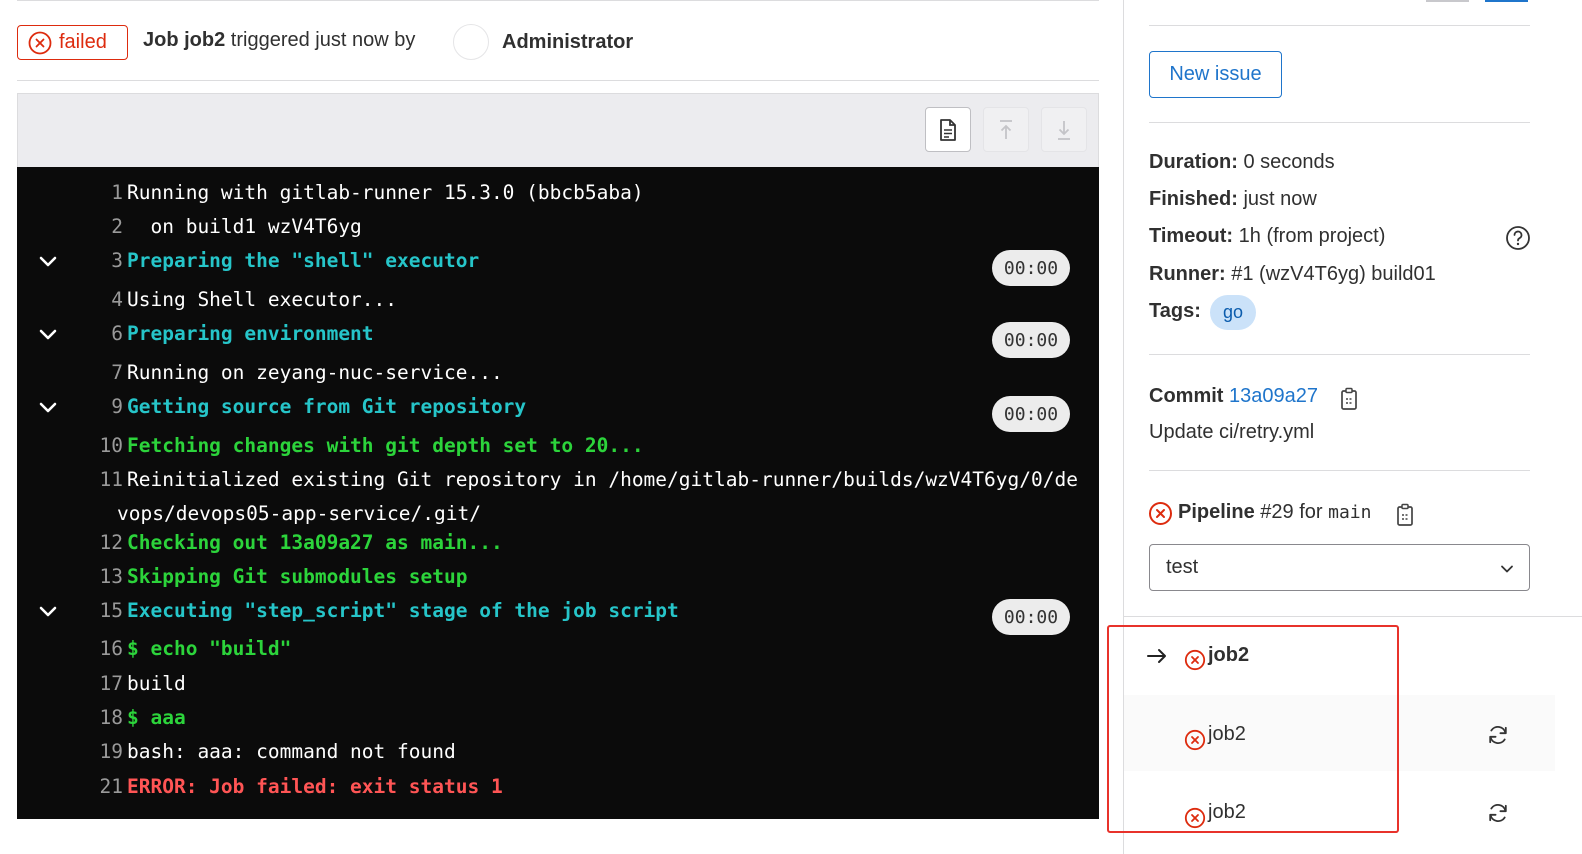 The image size is (1582, 854). What do you see at coordinates (1506, 1) in the screenshot?
I see `sidebar-top-primary-button-edge` at bounding box center [1506, 1].